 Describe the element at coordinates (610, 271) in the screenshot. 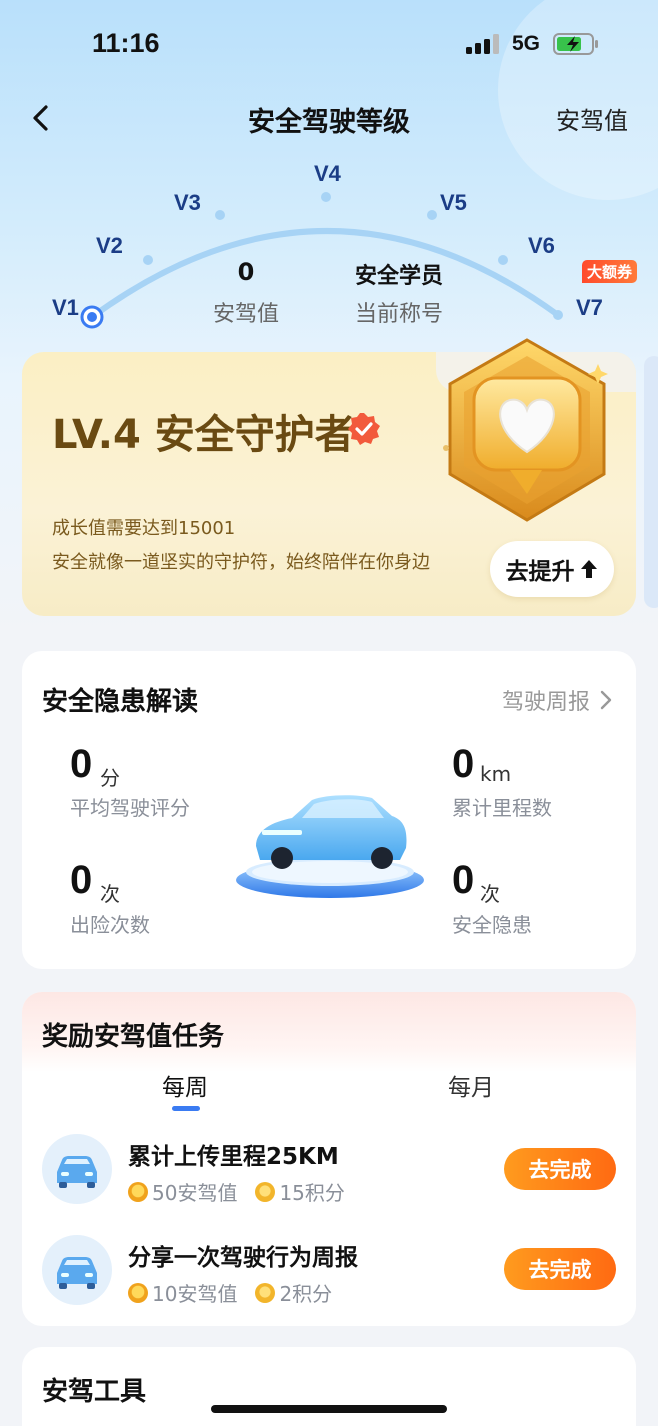

I see `big-coupon-tag: 大额券` at that location.